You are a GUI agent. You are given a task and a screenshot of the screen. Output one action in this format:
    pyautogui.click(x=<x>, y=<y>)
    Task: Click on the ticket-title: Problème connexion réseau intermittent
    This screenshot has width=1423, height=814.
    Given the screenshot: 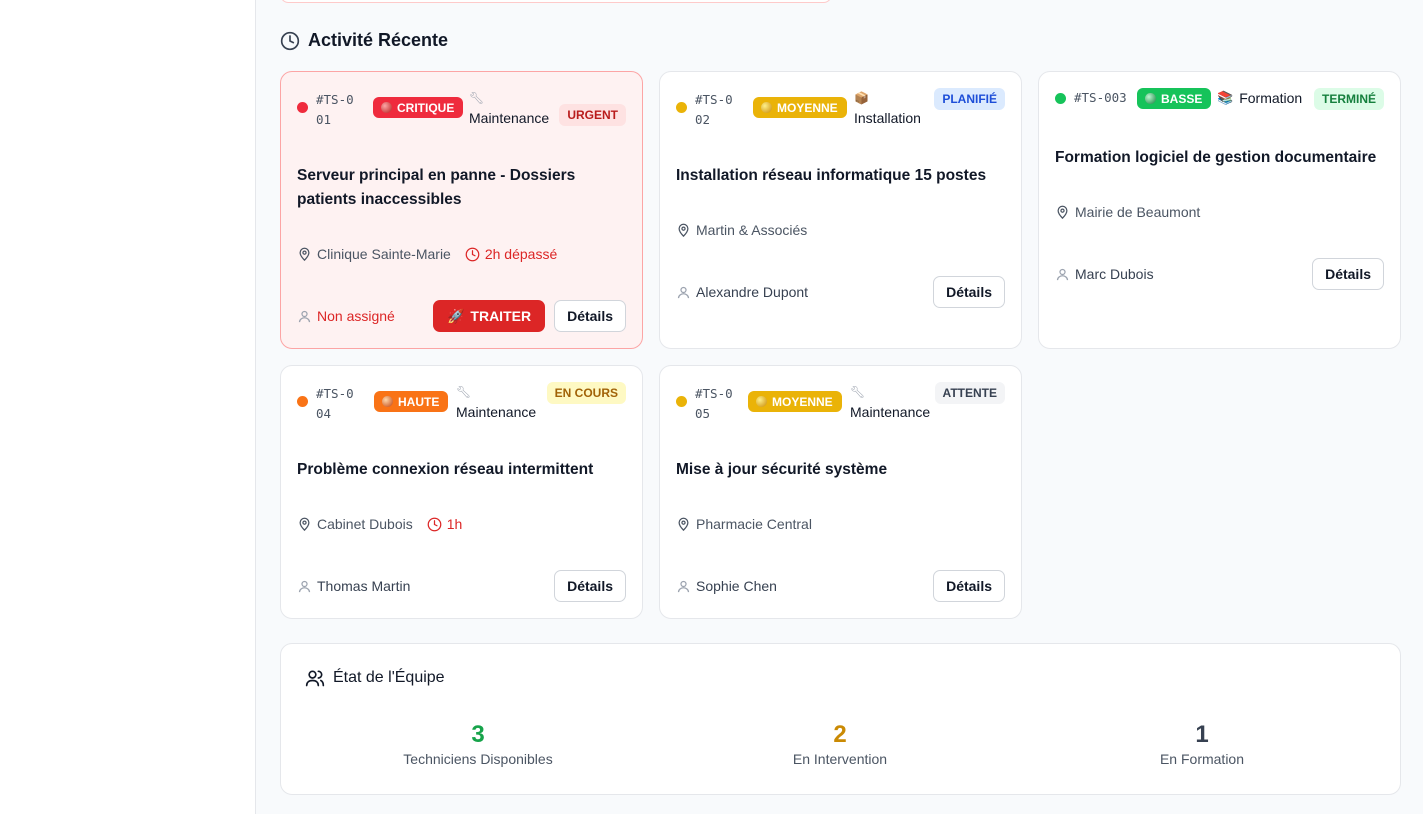 What is the action you would take?
    pyautogui.click(x=445, y=469)
    